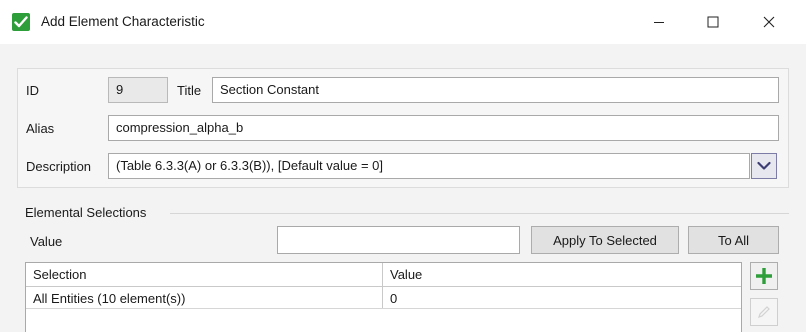  I want to click on title-label: Title, so click(189, 90).